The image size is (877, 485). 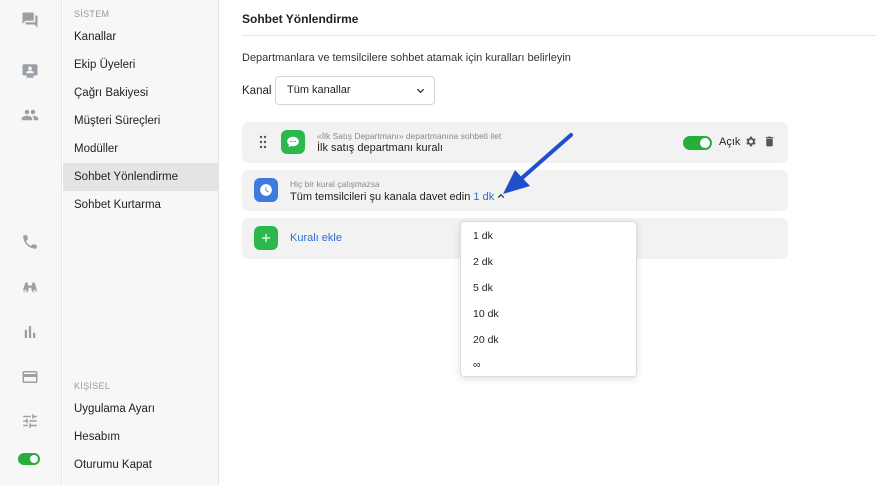 I want to click on sidebar-item-uygulama-ayari: Uygulama Ayarı, so click(x=141, y=409).